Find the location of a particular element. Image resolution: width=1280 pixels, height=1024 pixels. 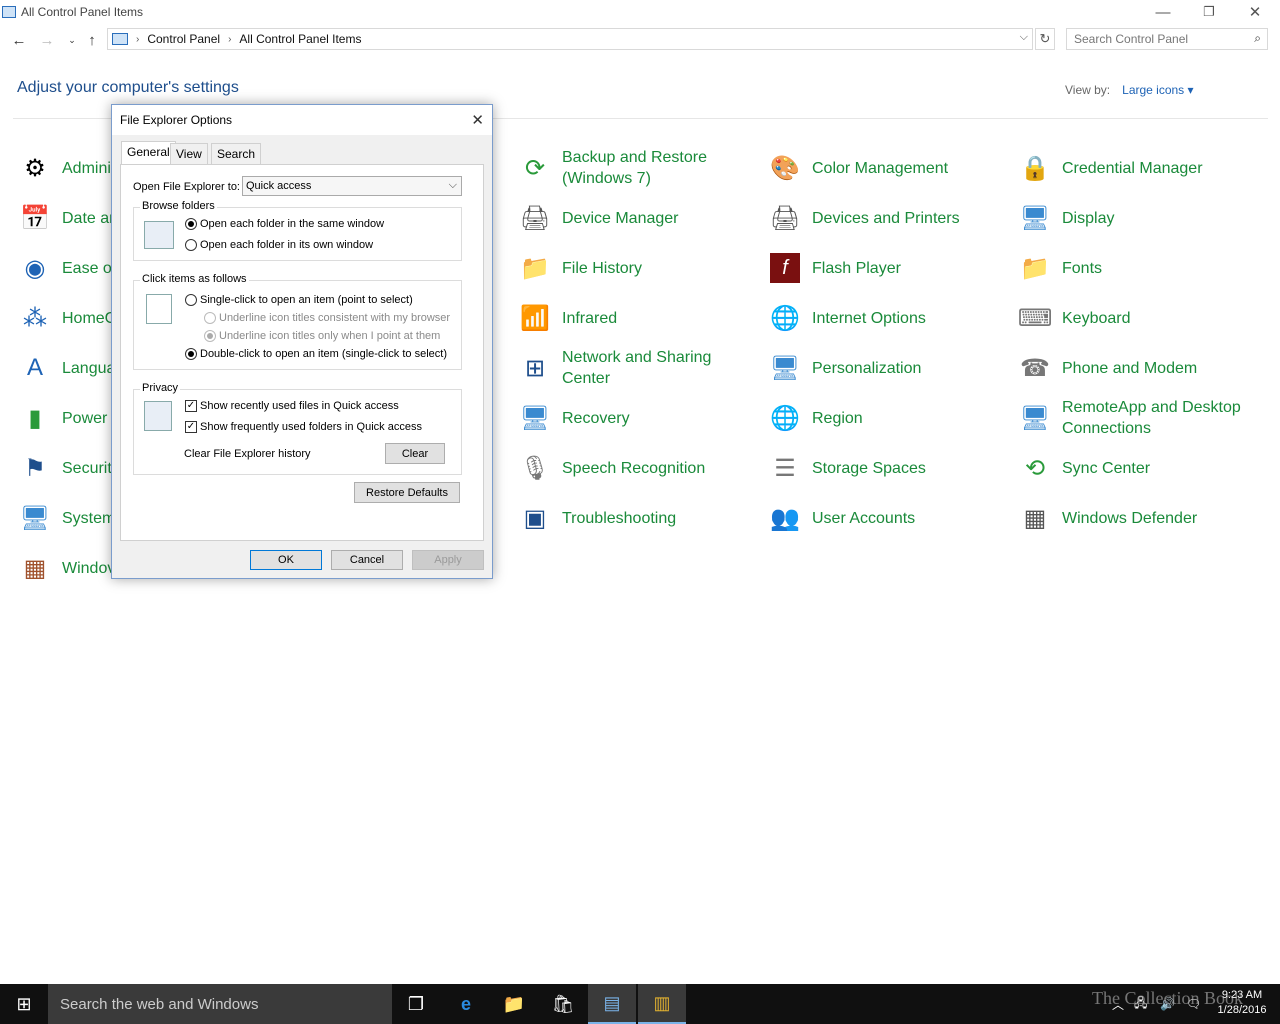

cp-item-administrative-tools: ⚙ Admini is located at coordinates (64, 168).